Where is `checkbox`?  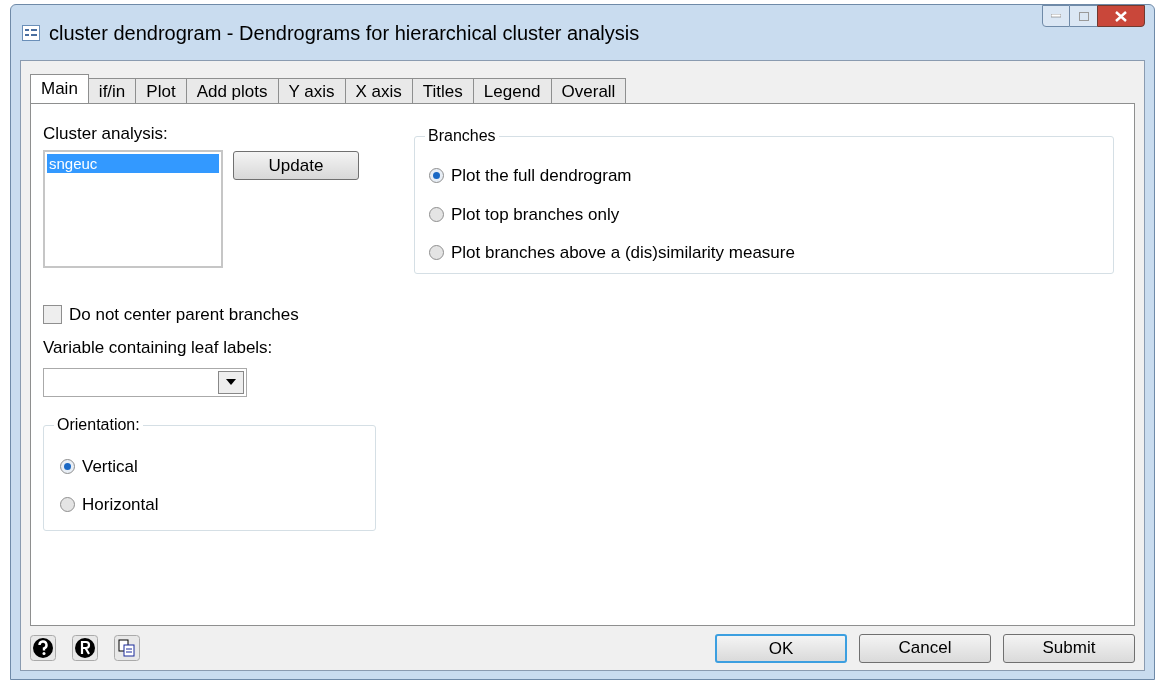
checkbox is located at coordinates (52, 315).